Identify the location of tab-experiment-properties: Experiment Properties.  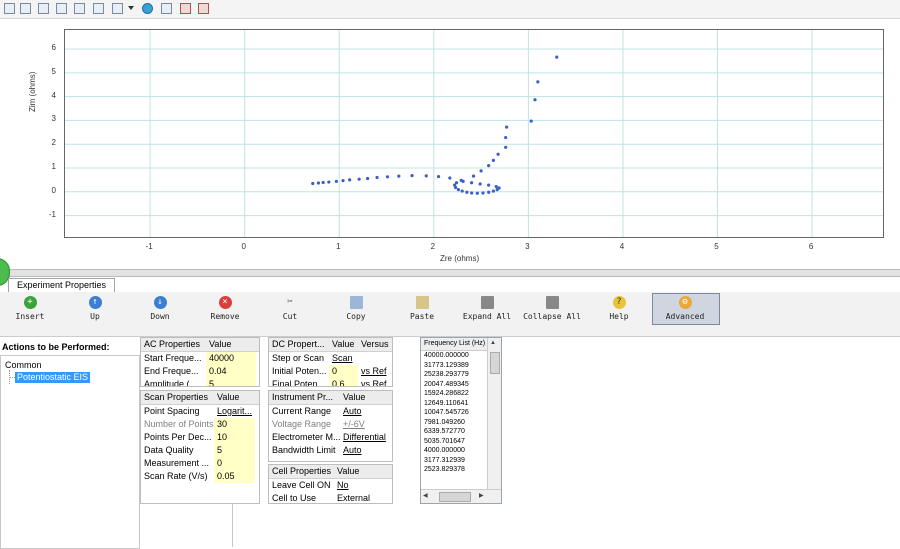
(62, 285).